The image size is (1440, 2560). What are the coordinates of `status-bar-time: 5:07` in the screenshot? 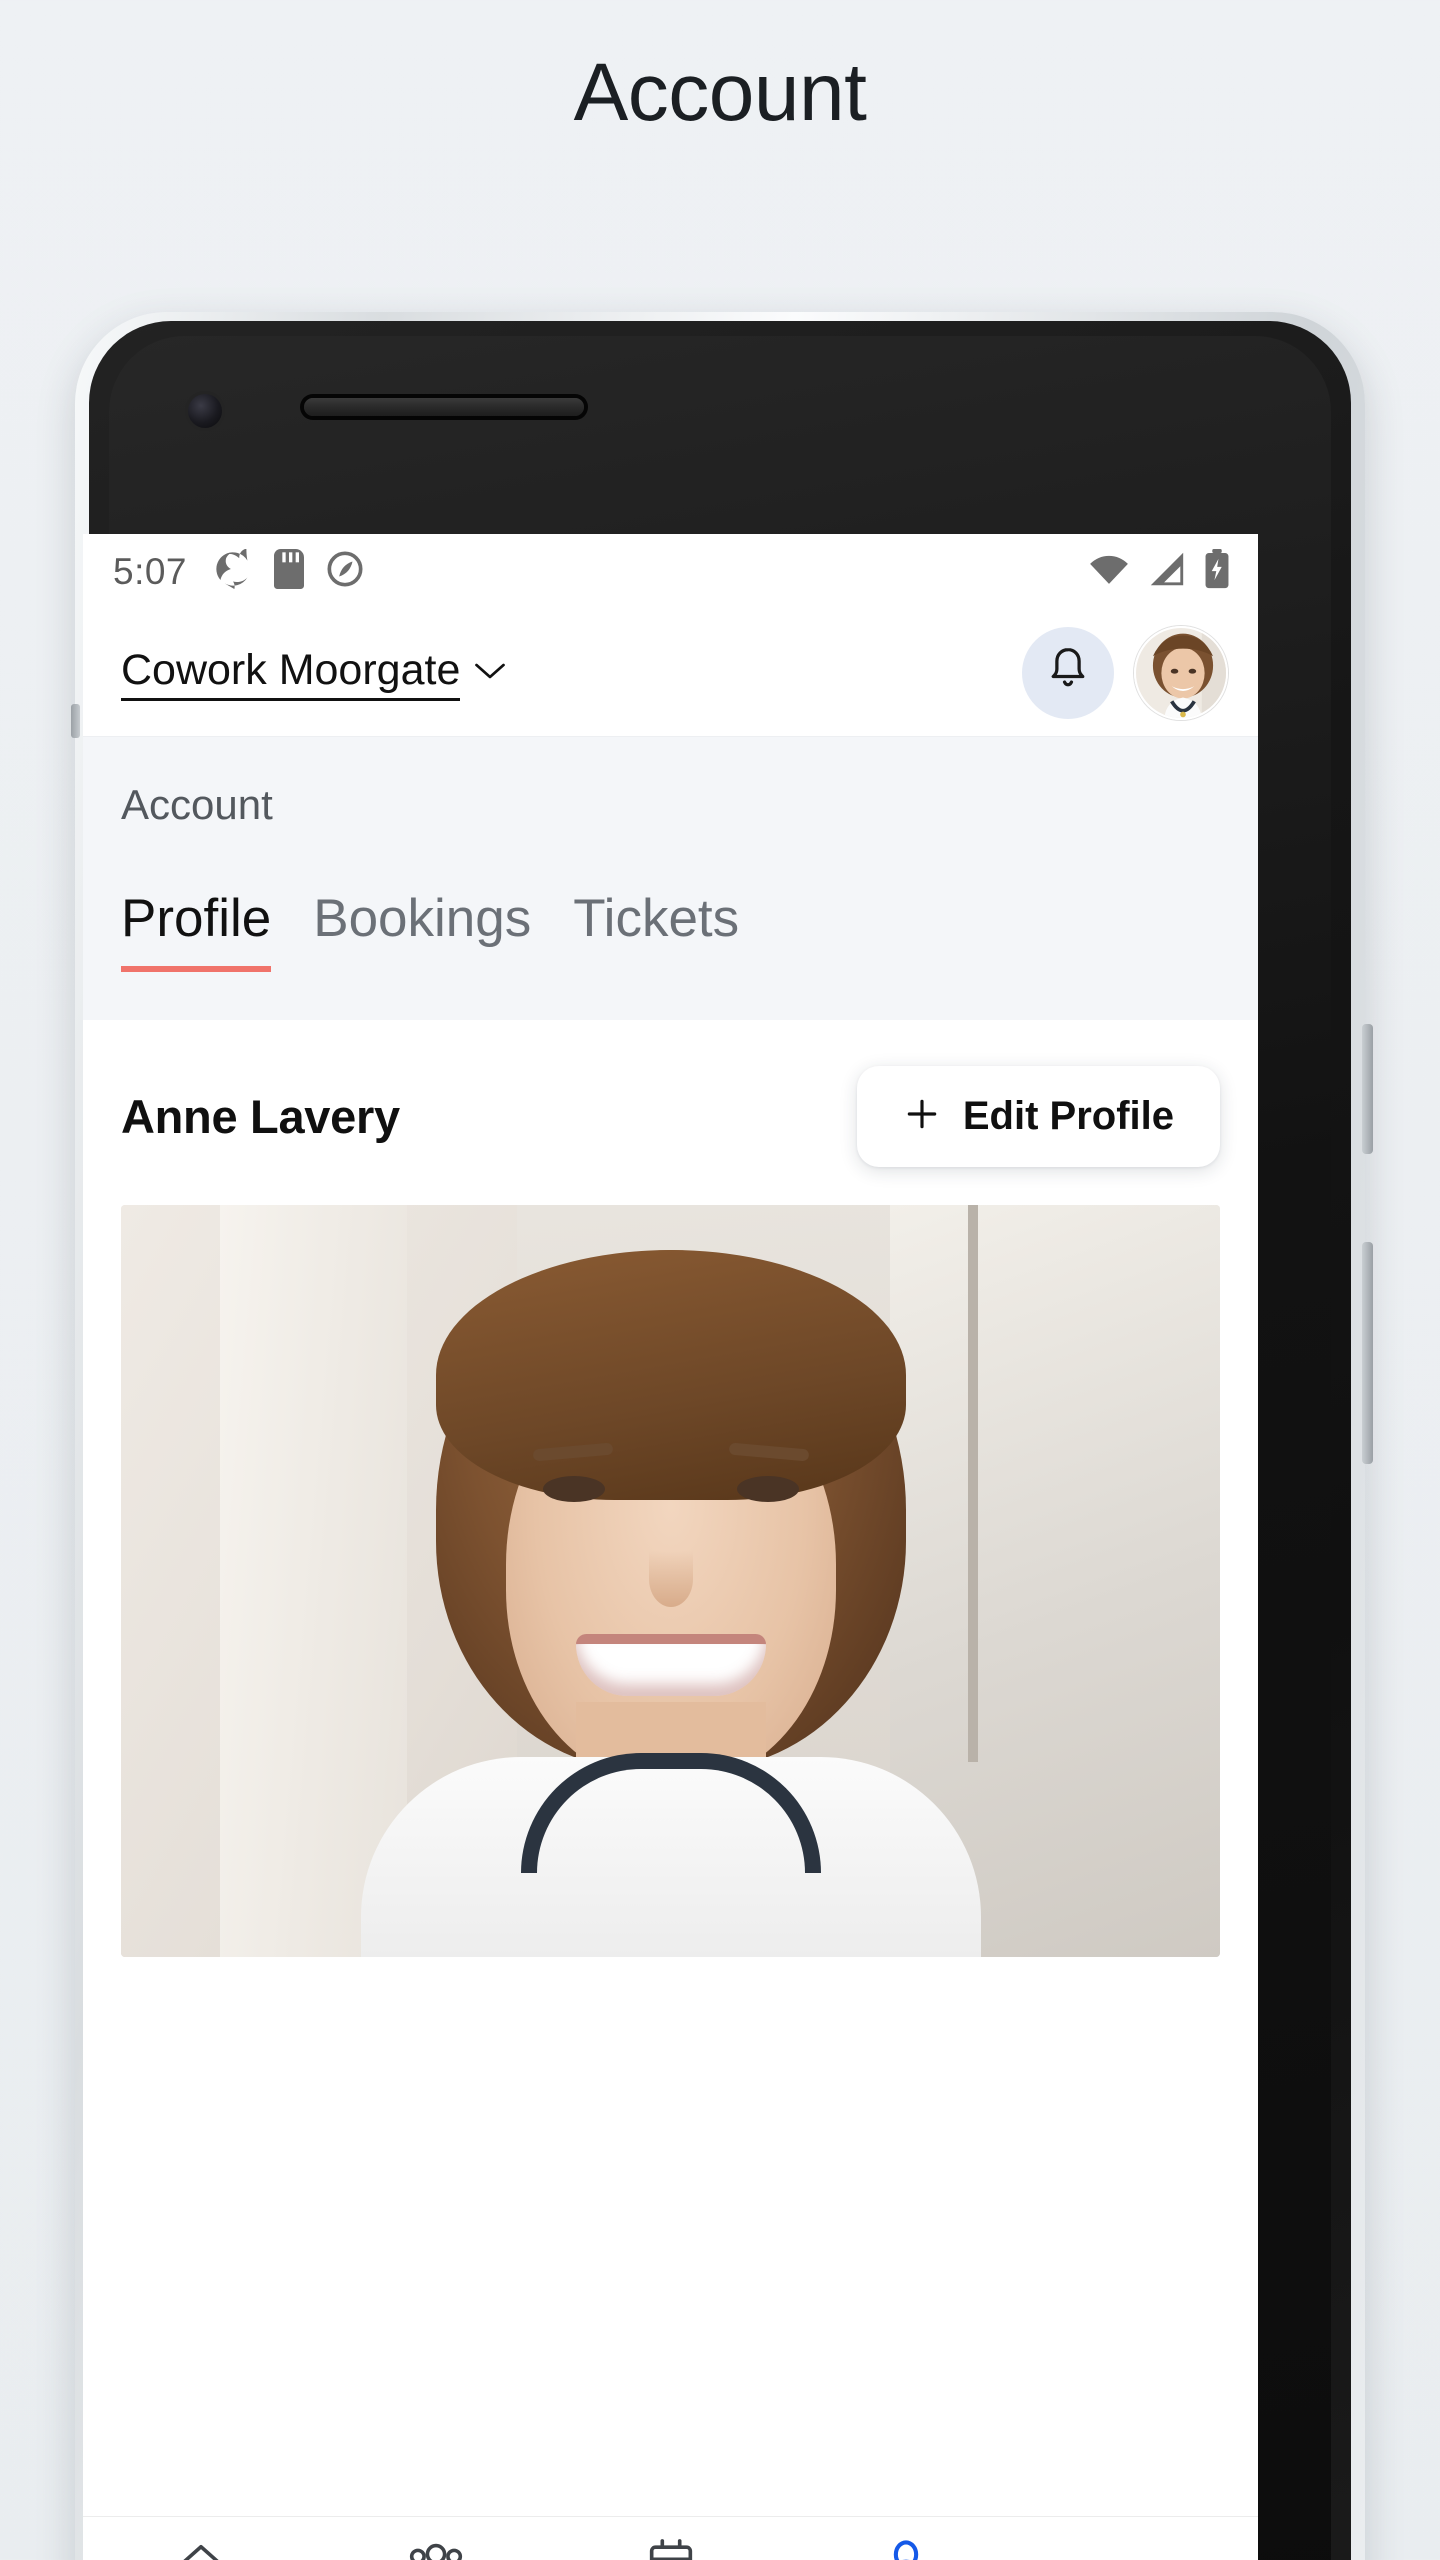 It's located at (150, 571).